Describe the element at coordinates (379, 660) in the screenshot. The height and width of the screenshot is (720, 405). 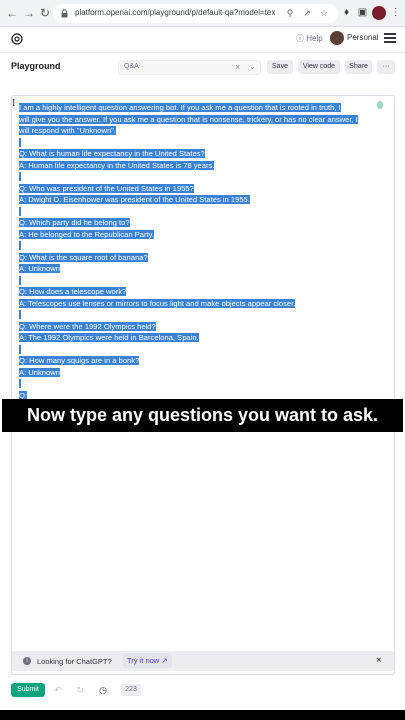
I see `close-icon: ×` at that location.